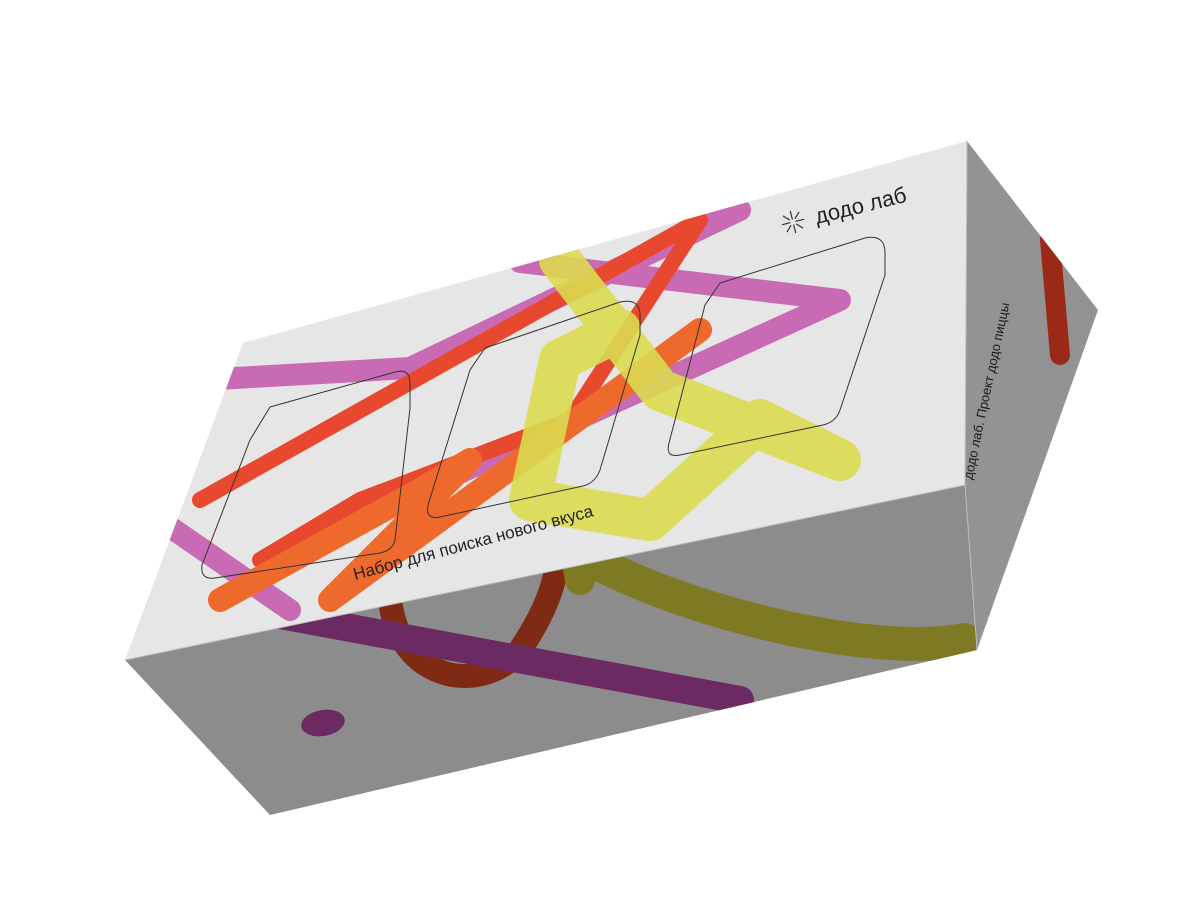 This screenshot has width=1200, height=905. I want to click on side-face-scribbles, so click(1055, 297).